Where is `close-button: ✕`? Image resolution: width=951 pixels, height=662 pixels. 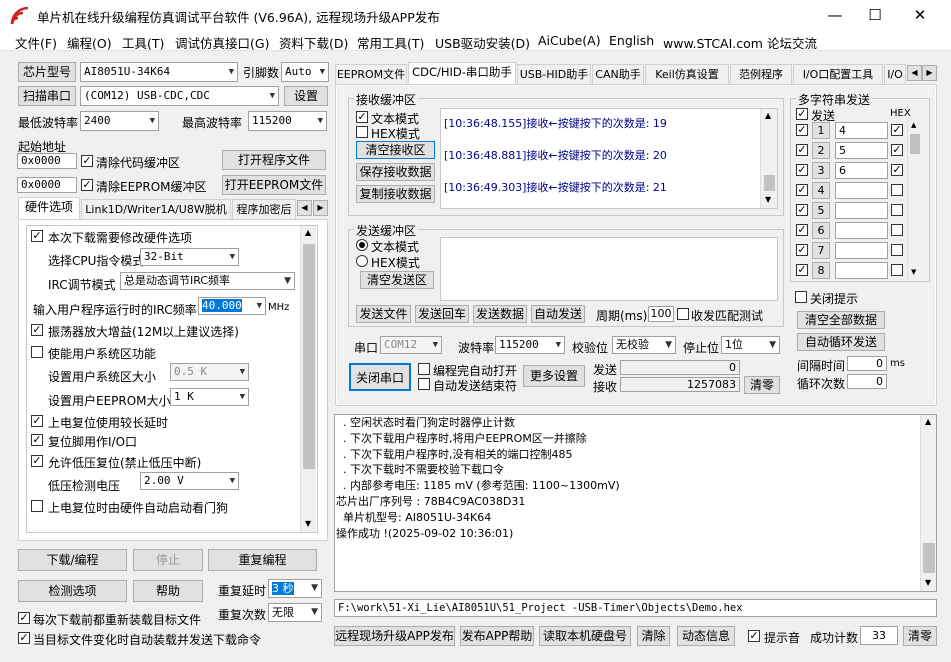 close-button: ✕ is located at coordinates (920, 15).